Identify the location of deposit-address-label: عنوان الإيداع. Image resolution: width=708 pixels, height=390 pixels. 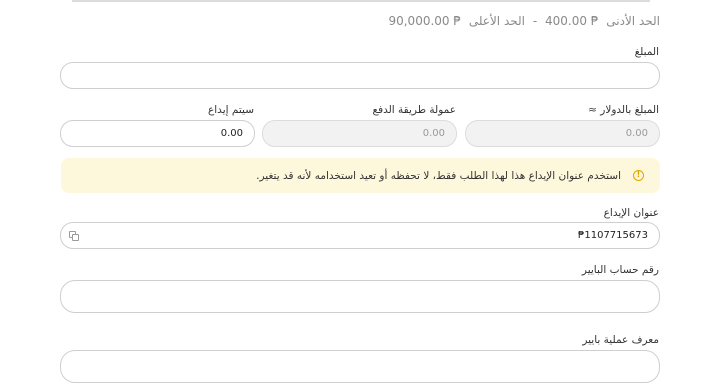
(631, 213).